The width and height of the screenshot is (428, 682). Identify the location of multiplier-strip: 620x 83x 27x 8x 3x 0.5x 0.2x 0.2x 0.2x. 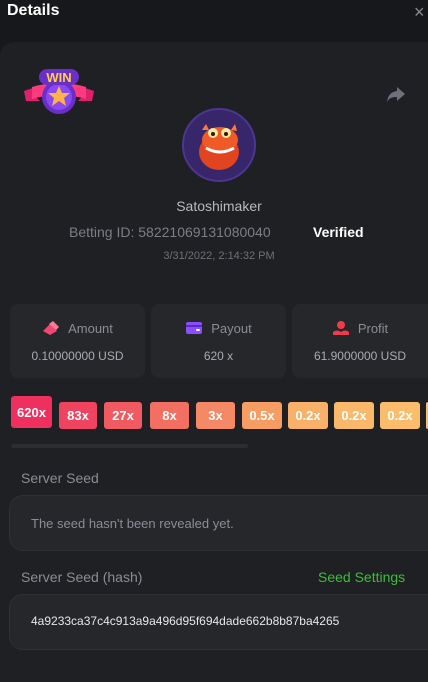
(214, 416).